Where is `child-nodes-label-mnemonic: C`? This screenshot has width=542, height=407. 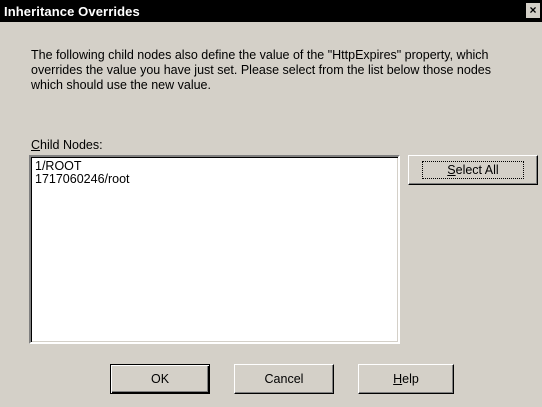 child-nodes-label-mnemonic: C is located at coordinates (36, 145).